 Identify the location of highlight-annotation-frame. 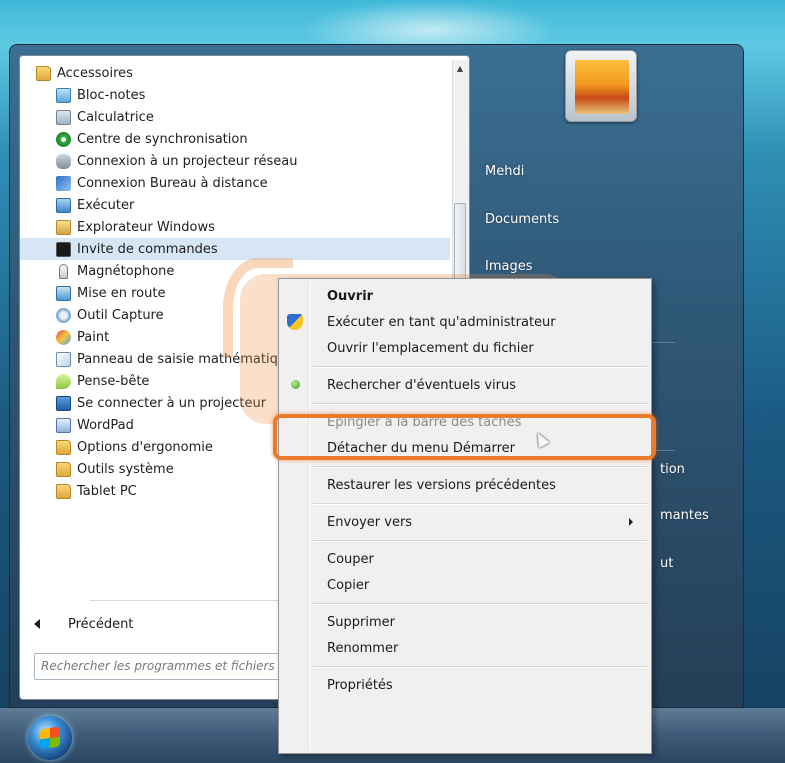
(464, 437).